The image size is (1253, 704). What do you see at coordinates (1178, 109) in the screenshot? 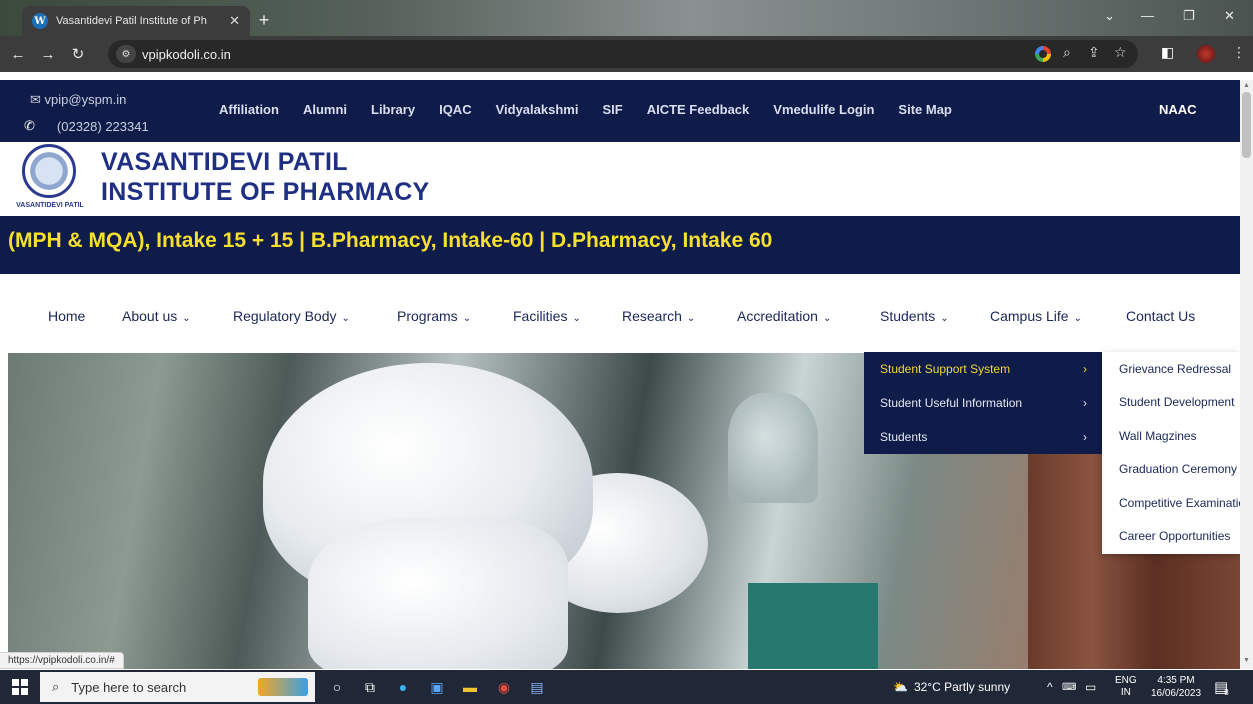
I see `naac-link: NAAC` at bounding box center [1178, 109].